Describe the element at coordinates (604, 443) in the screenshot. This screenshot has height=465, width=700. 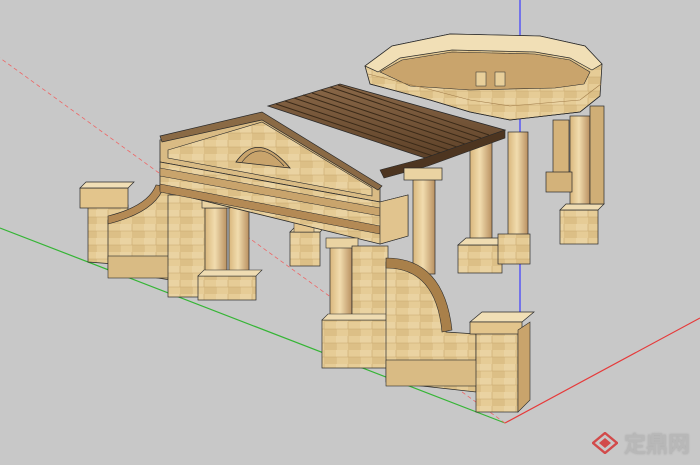
I see `dingding-diamond-logo` at that location.